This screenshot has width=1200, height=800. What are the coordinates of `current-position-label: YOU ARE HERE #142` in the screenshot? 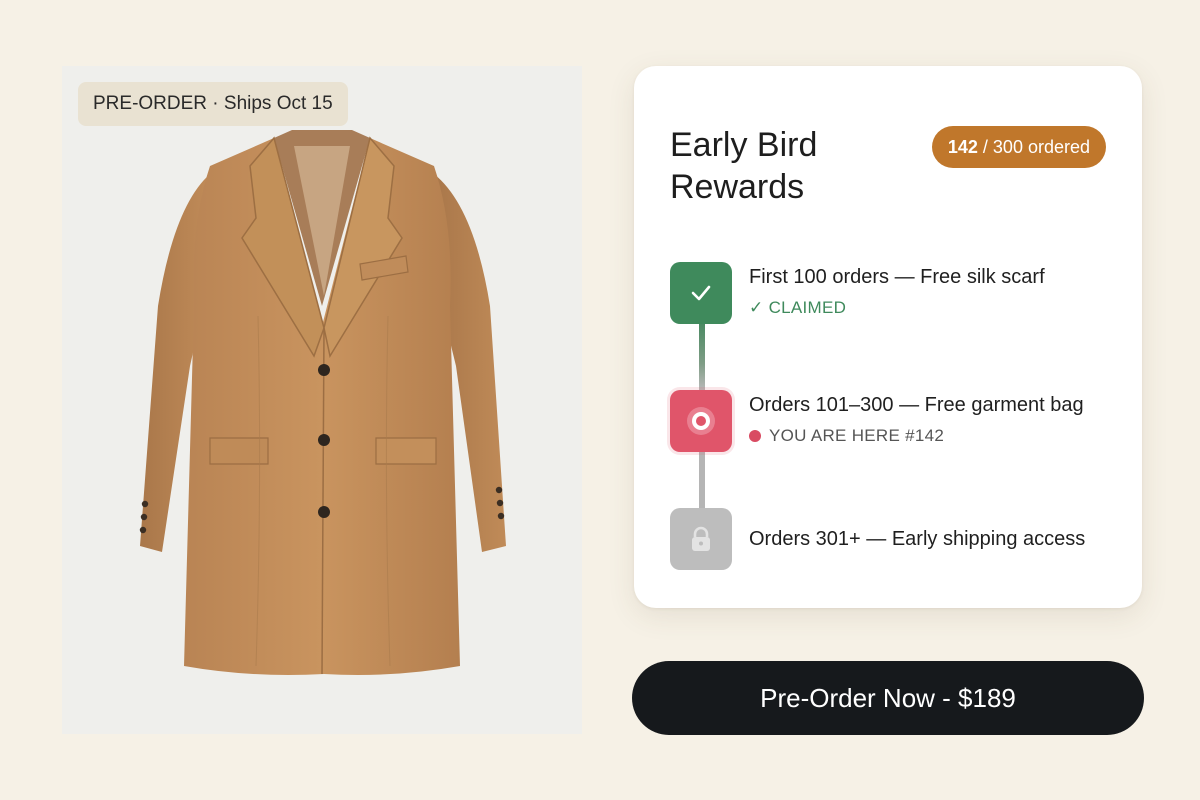 It's located at (857, 435).